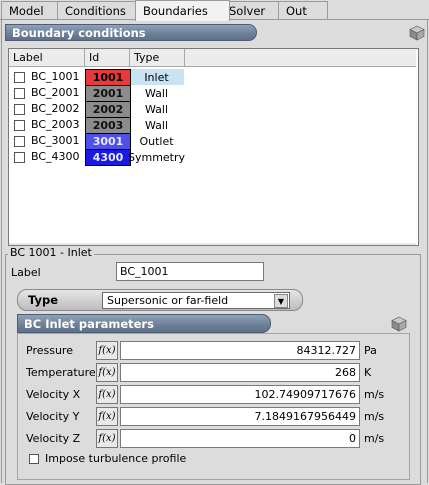 This screenshot has width=429, height=485. Describe the element at coordinates (28, 57) in the screenshot. I see `column-header-text: Label` at that location.